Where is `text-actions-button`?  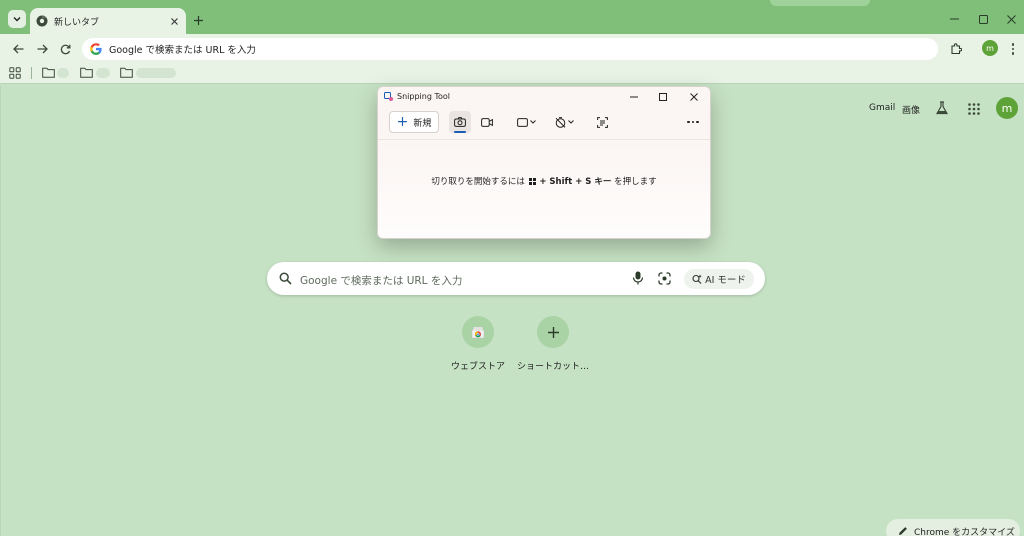
text-actions-button is located at coordinates (602, 122).